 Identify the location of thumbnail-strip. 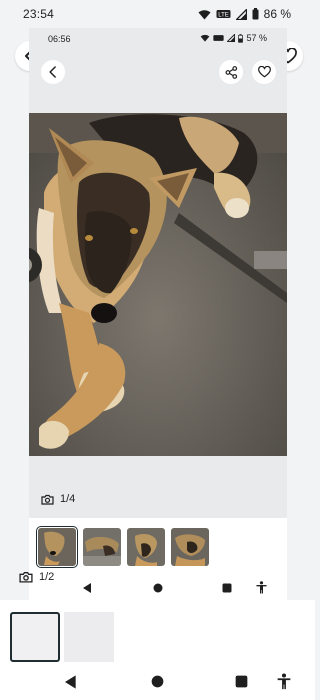
(158, 560).